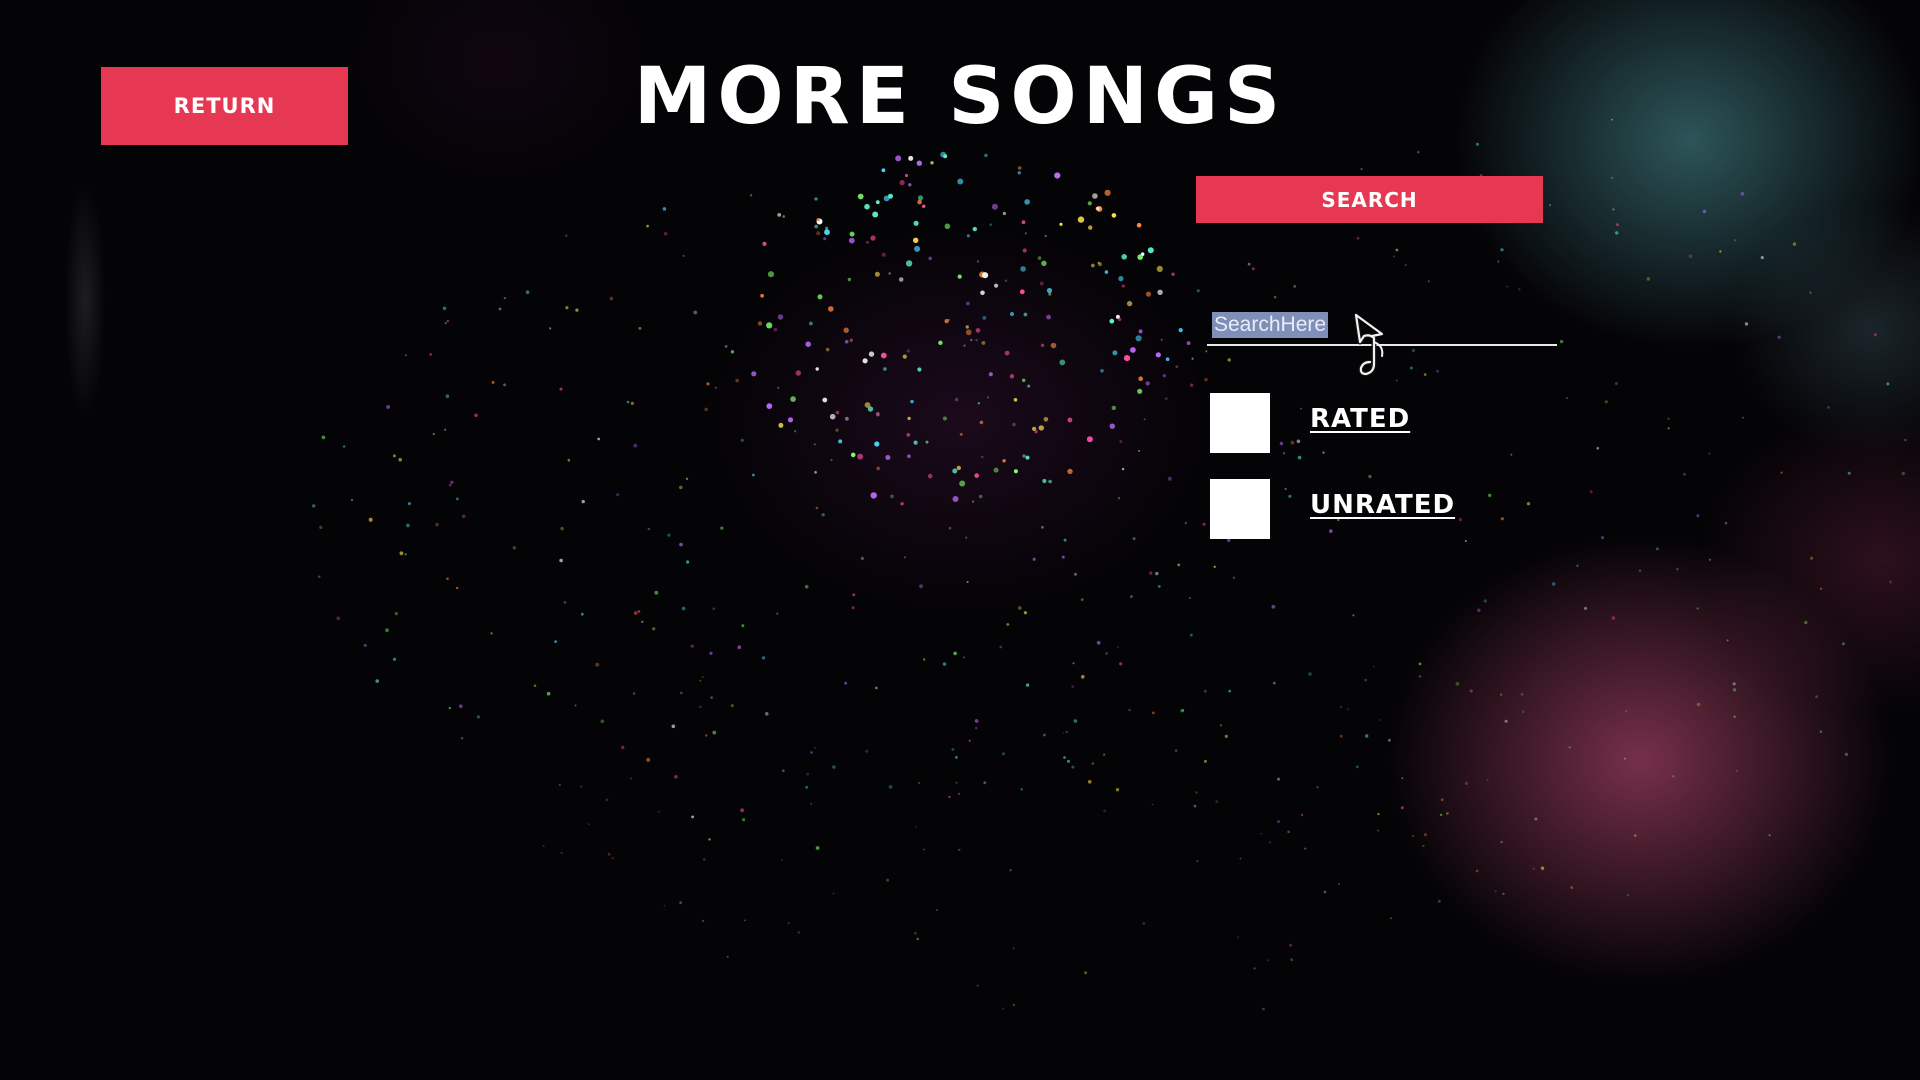 Image resolution: width=1920 pixels, height=1080 pixels. I want to click on rated-checkbox, so click(1240, 423).